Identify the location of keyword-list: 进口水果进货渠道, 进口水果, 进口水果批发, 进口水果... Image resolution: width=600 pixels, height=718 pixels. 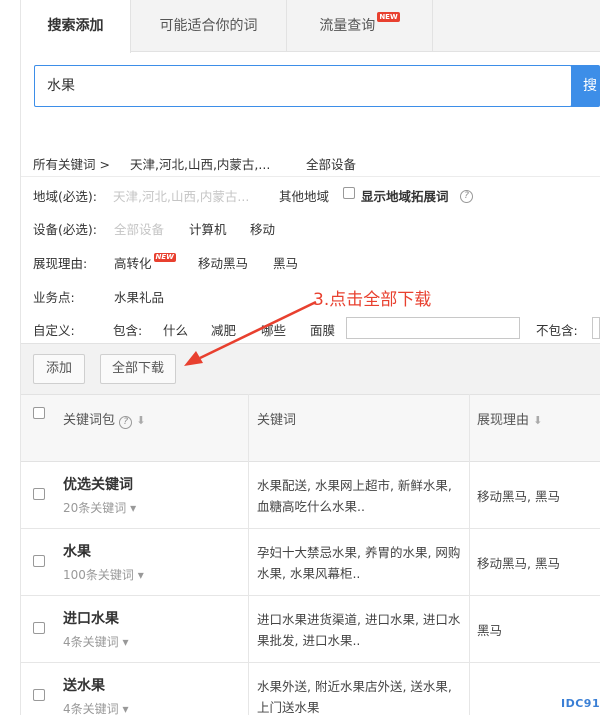
(359, 630).